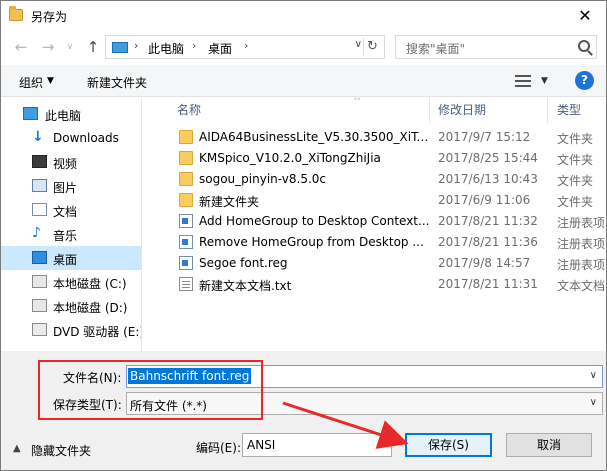 This screenshot has height=471, width=607. What do you see at coordinates (584, 80) in the screenshot?
I see `help-button: ?` at bounding box center [584, 80].